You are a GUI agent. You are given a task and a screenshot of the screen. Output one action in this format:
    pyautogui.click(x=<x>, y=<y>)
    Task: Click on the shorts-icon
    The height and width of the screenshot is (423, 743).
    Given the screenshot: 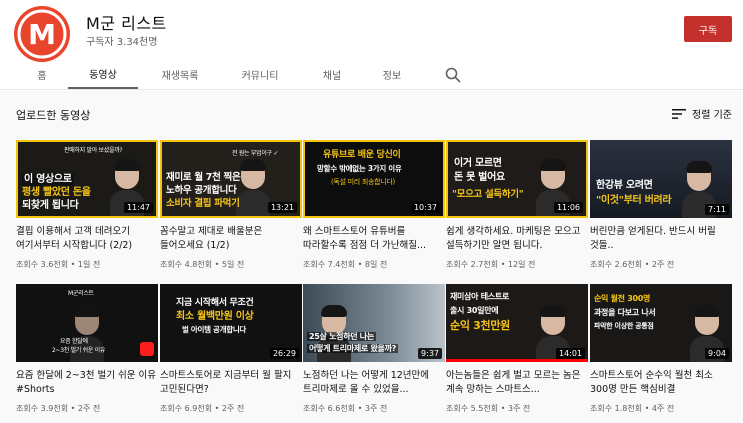 What is the action you would take?
    pyautogui.click(x=147, y=349)
    